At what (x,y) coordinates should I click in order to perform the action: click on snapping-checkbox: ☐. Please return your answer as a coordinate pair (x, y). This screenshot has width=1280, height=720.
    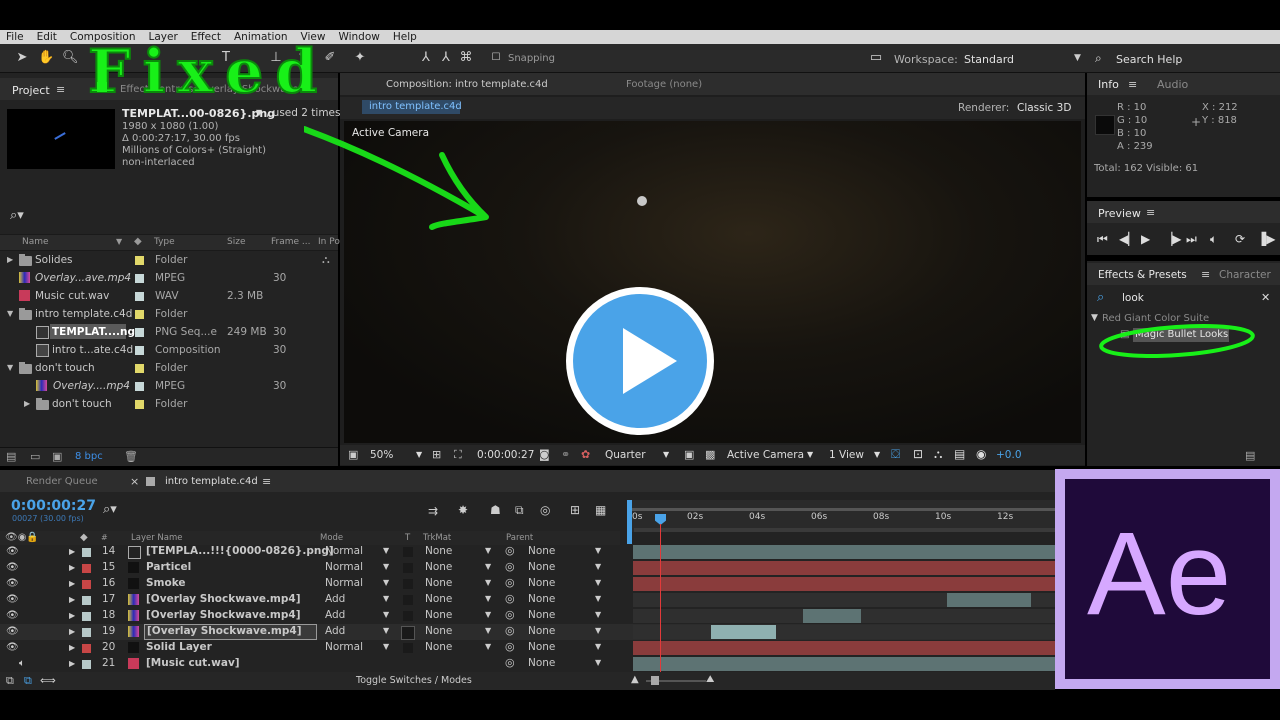
    Looking at the image, I should click on (496, 58).